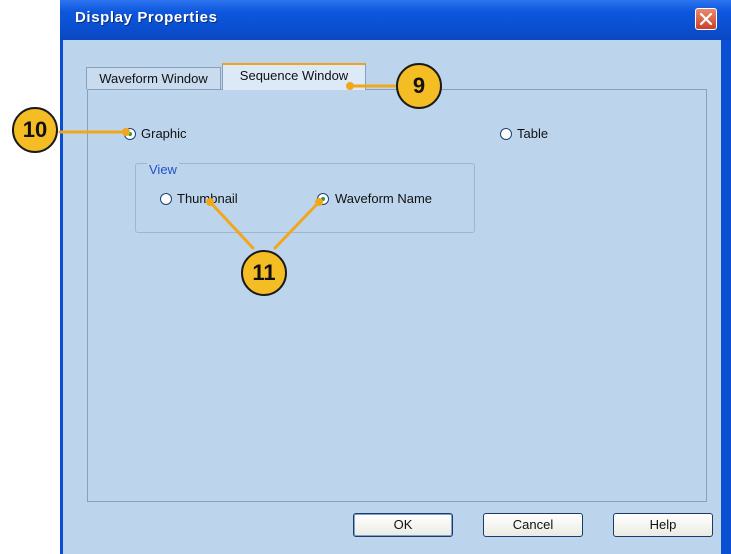 The image size is (731, 554). I want to click on close-icon, so click(706, 19).